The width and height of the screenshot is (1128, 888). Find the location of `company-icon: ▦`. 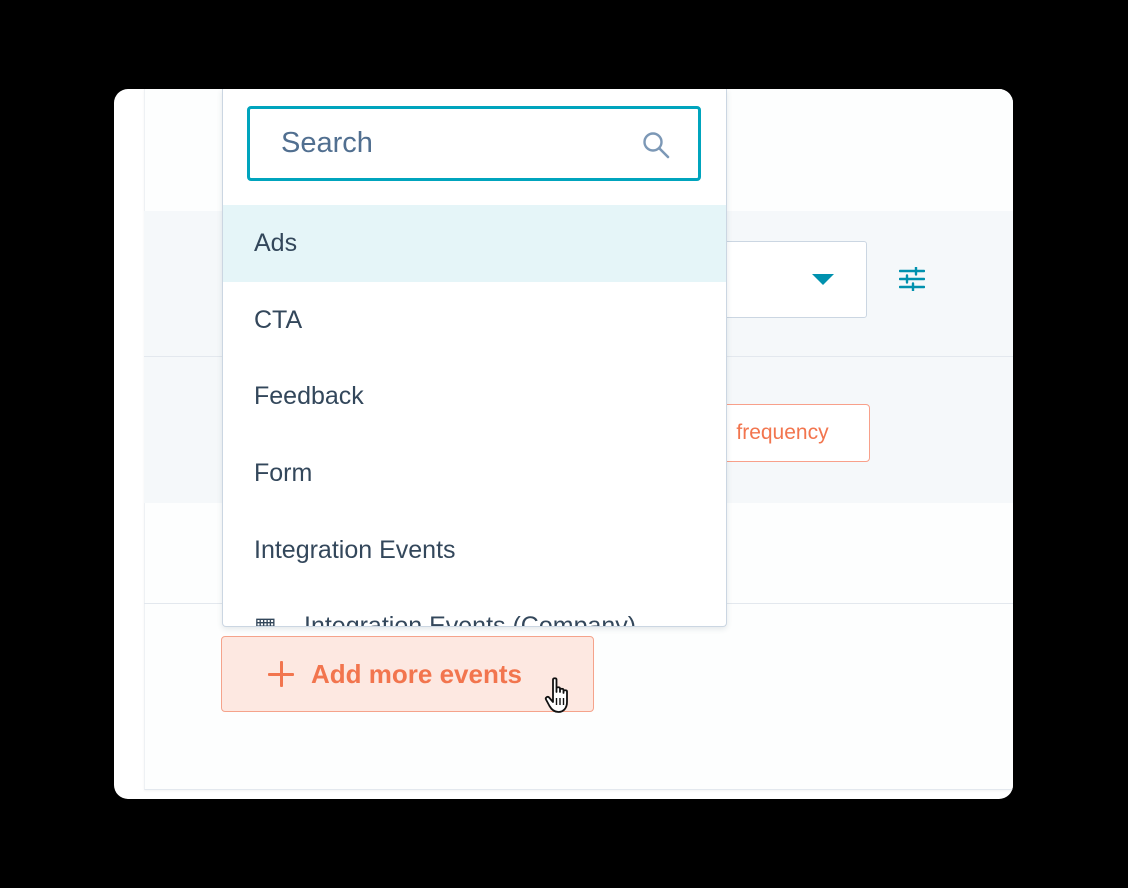

company-icon: ▦ is located at coordinates (265, 620).